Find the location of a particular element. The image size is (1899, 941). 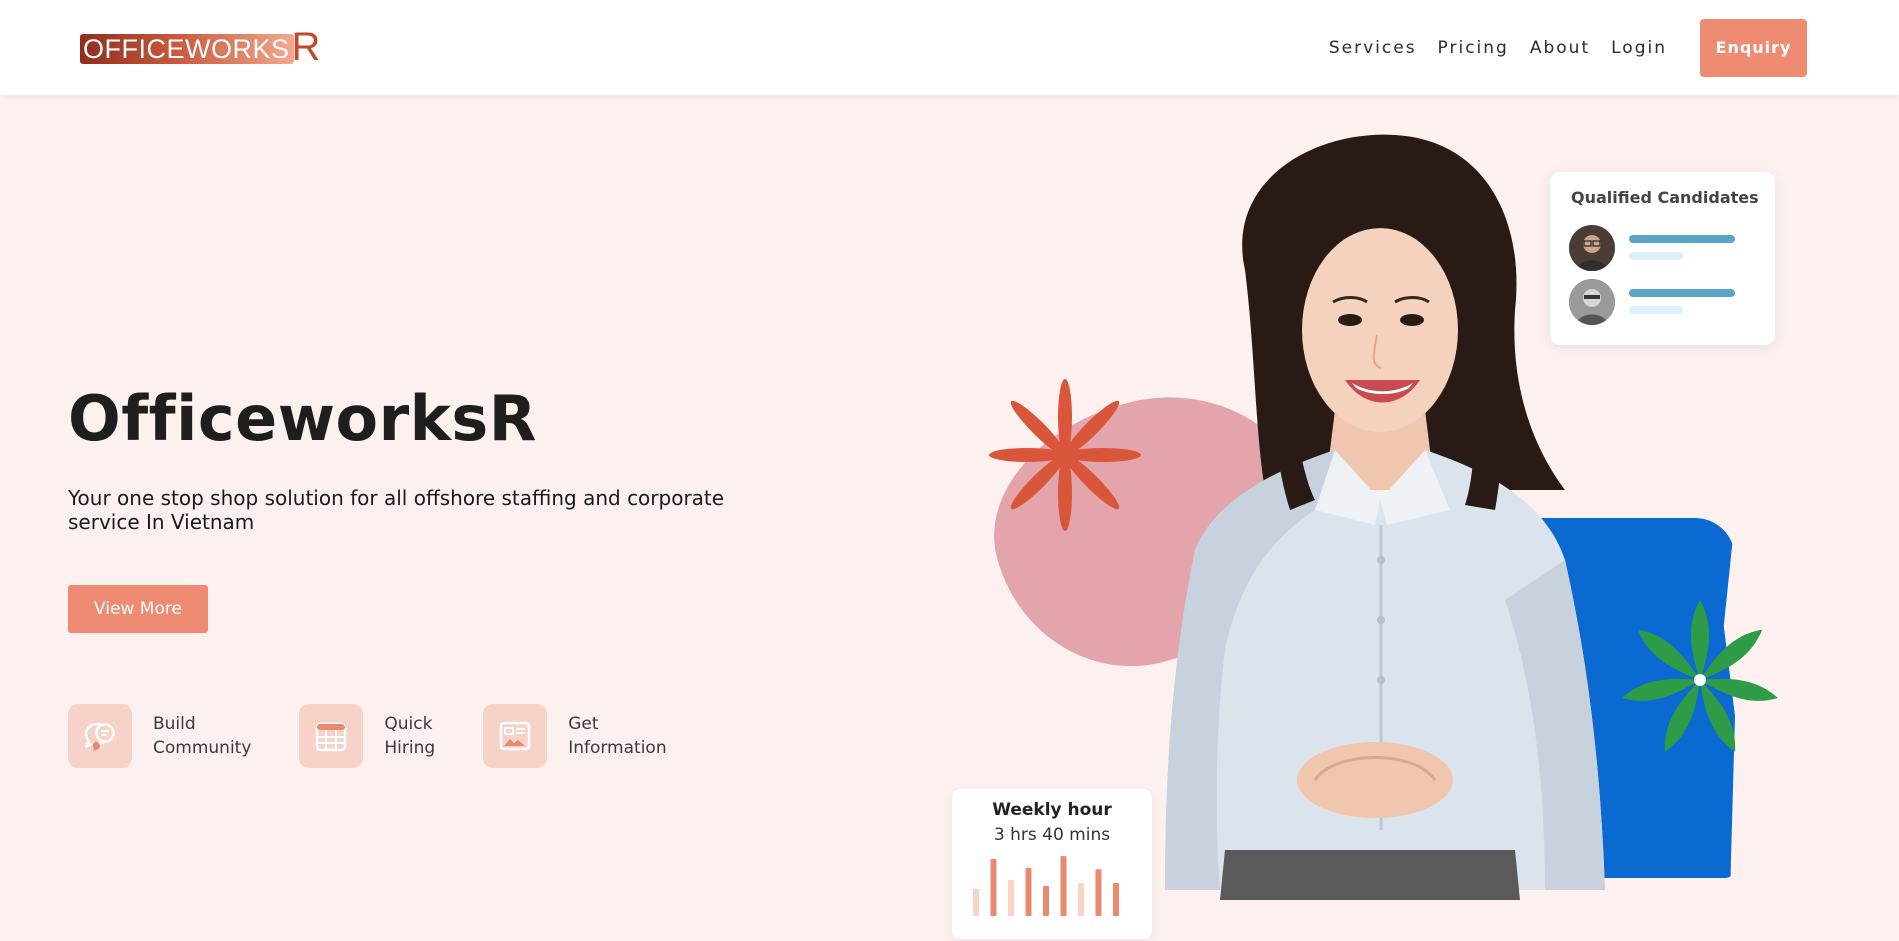

nav-pricing-link: Pricing is located at coordinates (1473, 48).